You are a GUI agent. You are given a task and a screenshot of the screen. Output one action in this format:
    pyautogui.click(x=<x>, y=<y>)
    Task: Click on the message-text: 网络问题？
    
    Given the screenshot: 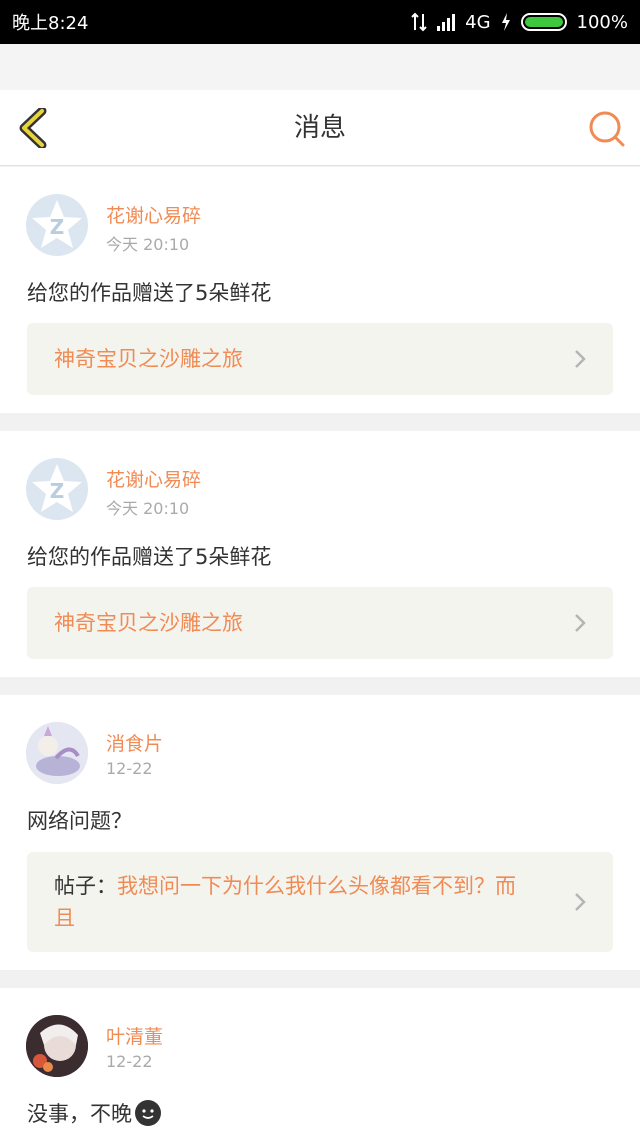 What is the action you would take?
    pyautogui.click(x=79, y=821)
    